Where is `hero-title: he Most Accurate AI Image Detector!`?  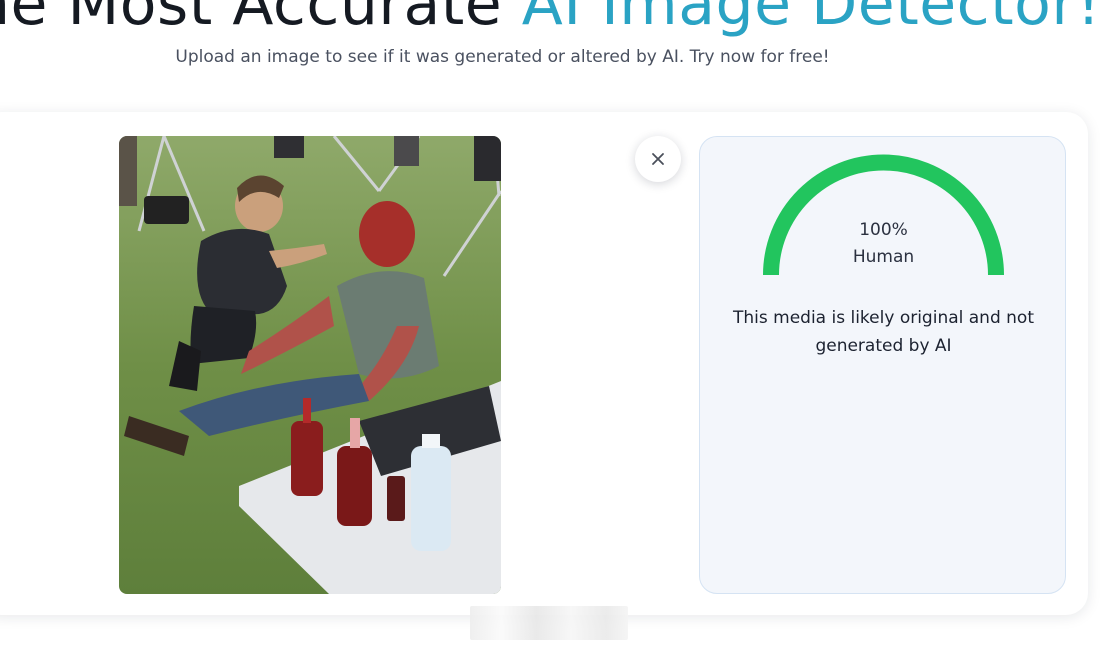 hero-title: he Most Accurate AI Image Detector! is located at coordinates (550, 17).